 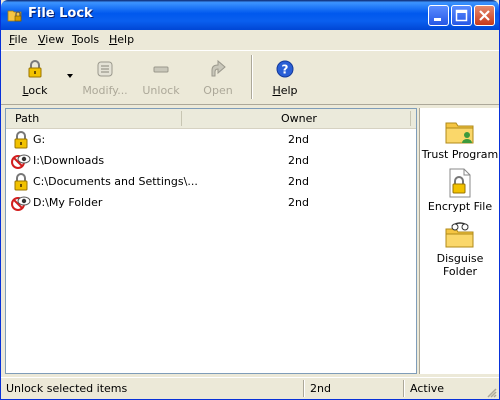 What do you see at coordinates (161, 90) in the screenshot?
I see `unlock-label: Unlock` at bounding box center [161, 90].